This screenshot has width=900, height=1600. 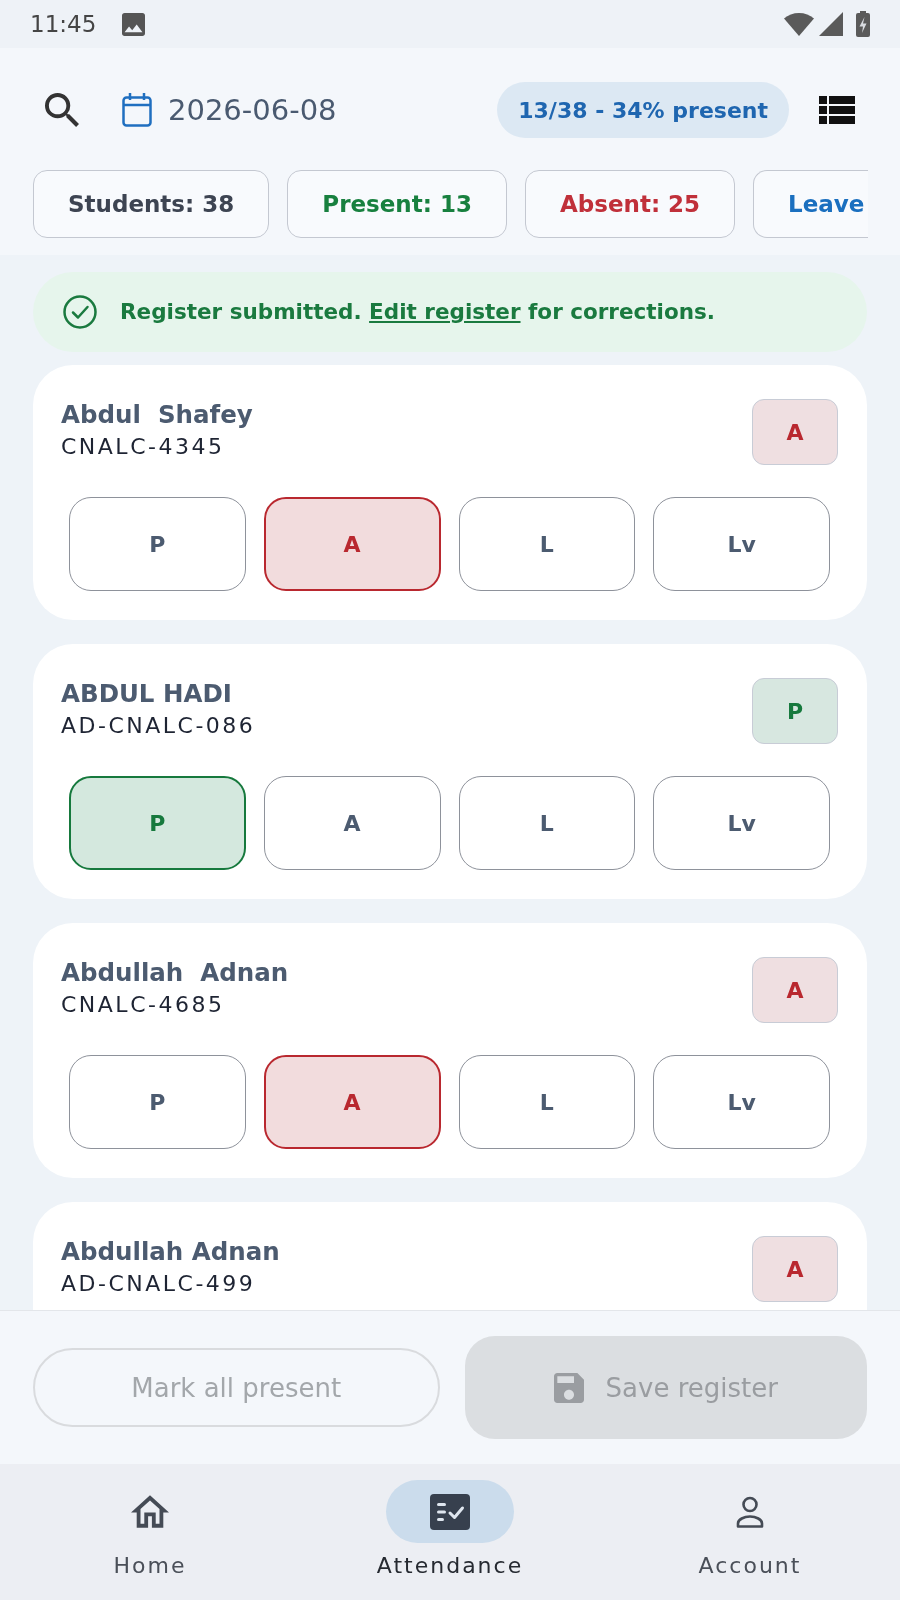 What do you see at coordinates (450, 1511) in the screenshot?
I see `checklist-icon` at bounding box center [450, 1511].